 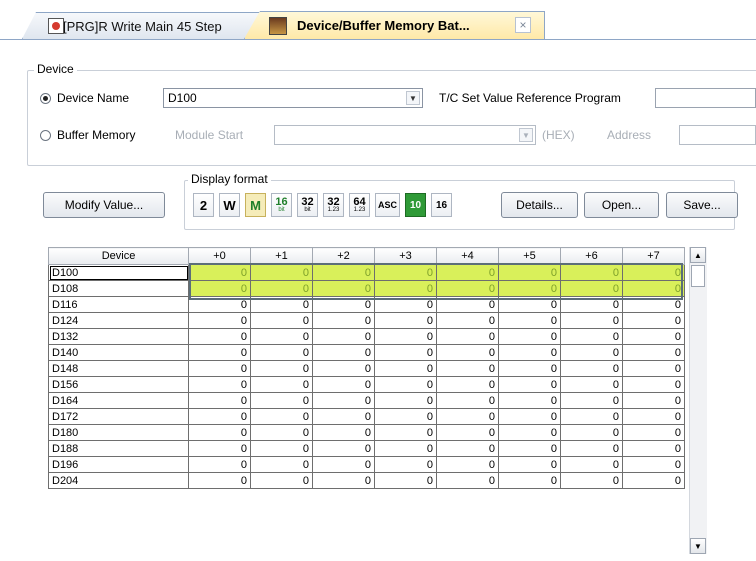 I want to click on format-mixed-button: M, so click(x=255, y=205).